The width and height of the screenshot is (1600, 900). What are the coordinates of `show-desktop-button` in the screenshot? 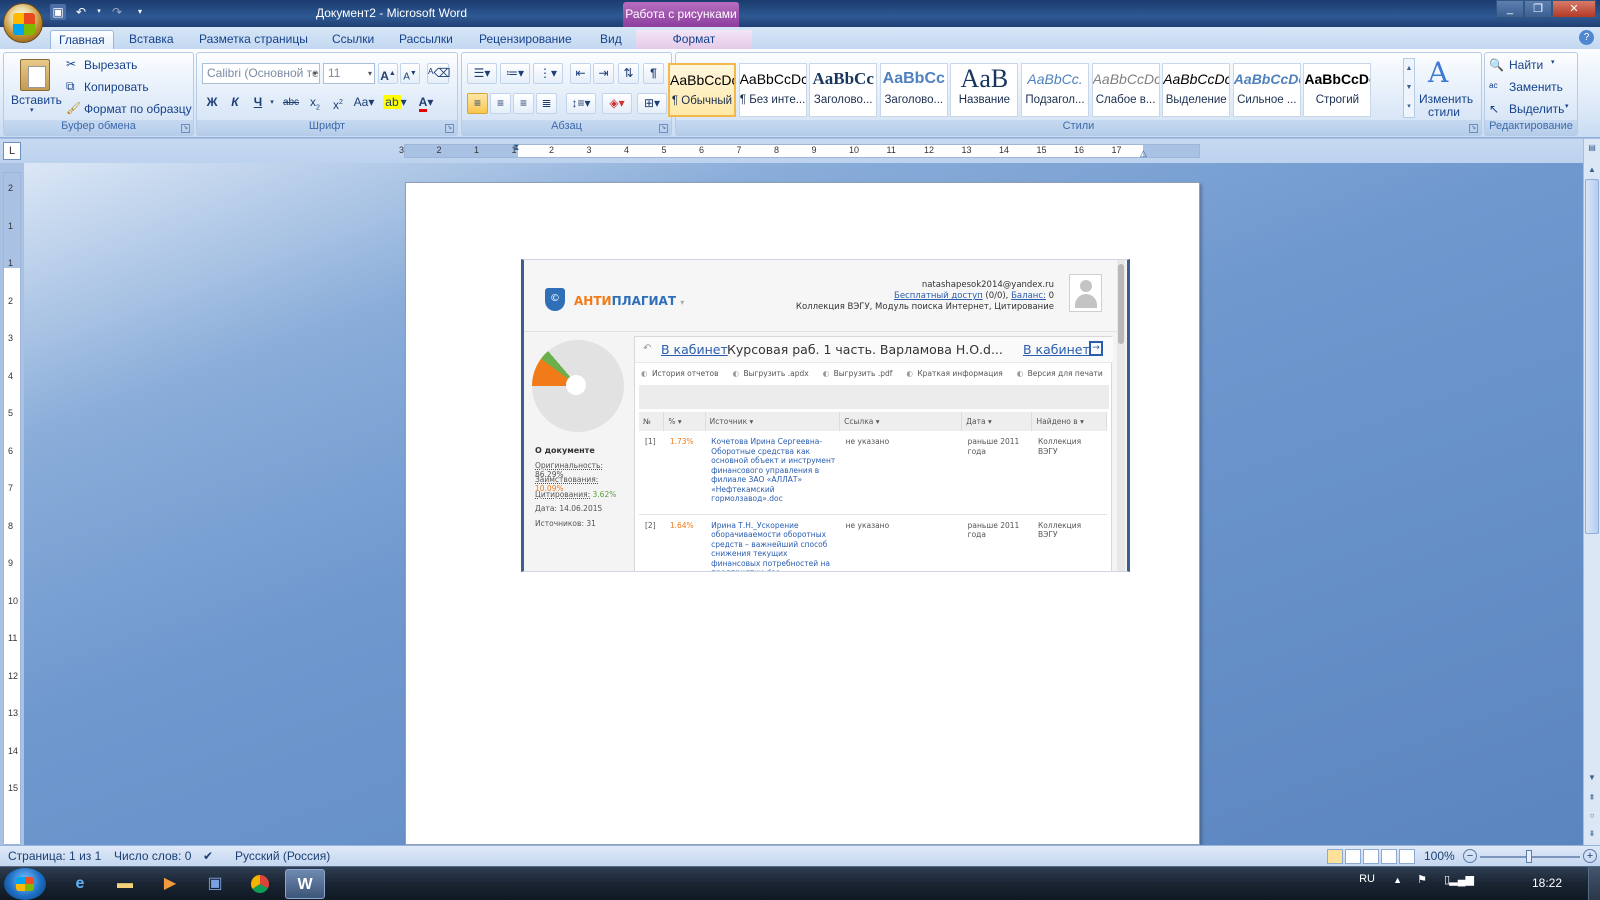 It's located at (1594, 883).